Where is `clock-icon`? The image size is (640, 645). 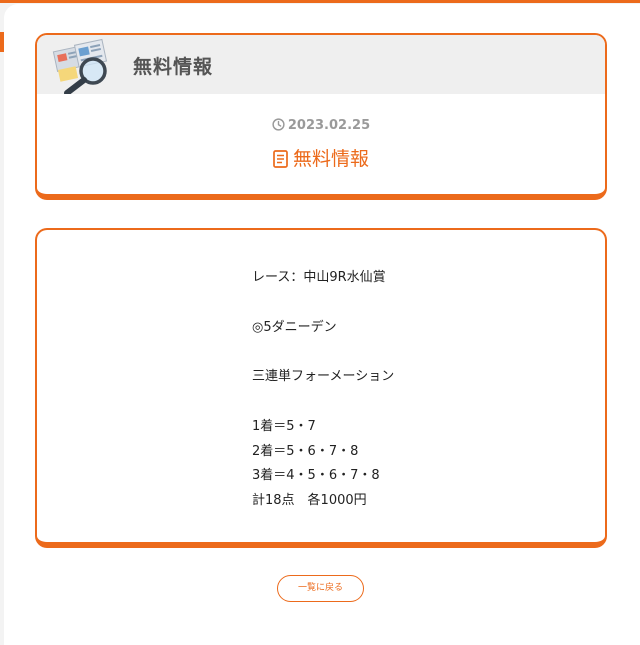
clock-icon is located at coordinates (278, 124).